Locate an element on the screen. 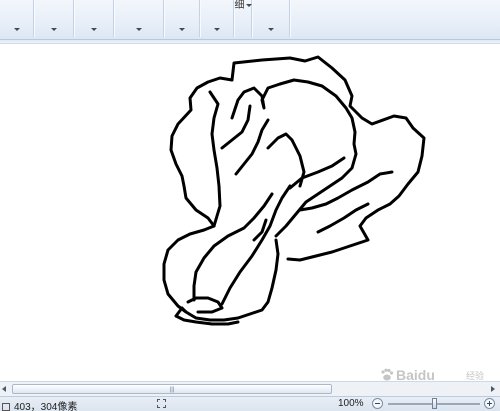 This screenshot has height=411, width=500. scroll-right-icon is located at coordinates (493, 389).